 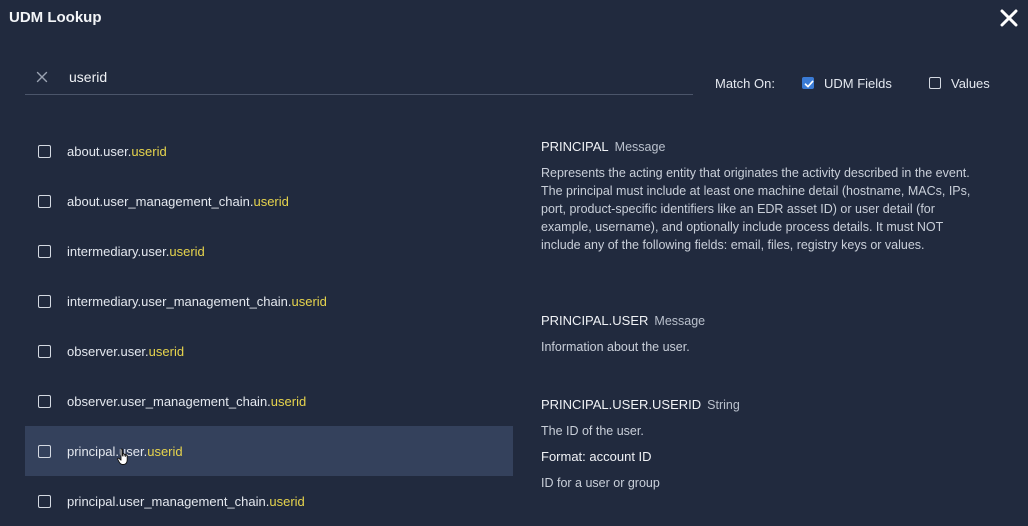 What do you see at coordinates (269, 151) in the screenshot?
I see `list-item: about.user.userid` at bounding box center [269, 151].